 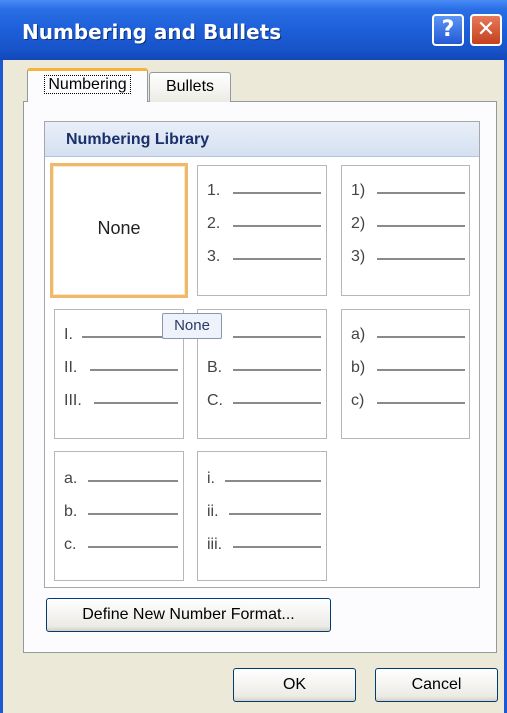 I want to click on library-title: Numbering Library, so click(x=138, y=139).